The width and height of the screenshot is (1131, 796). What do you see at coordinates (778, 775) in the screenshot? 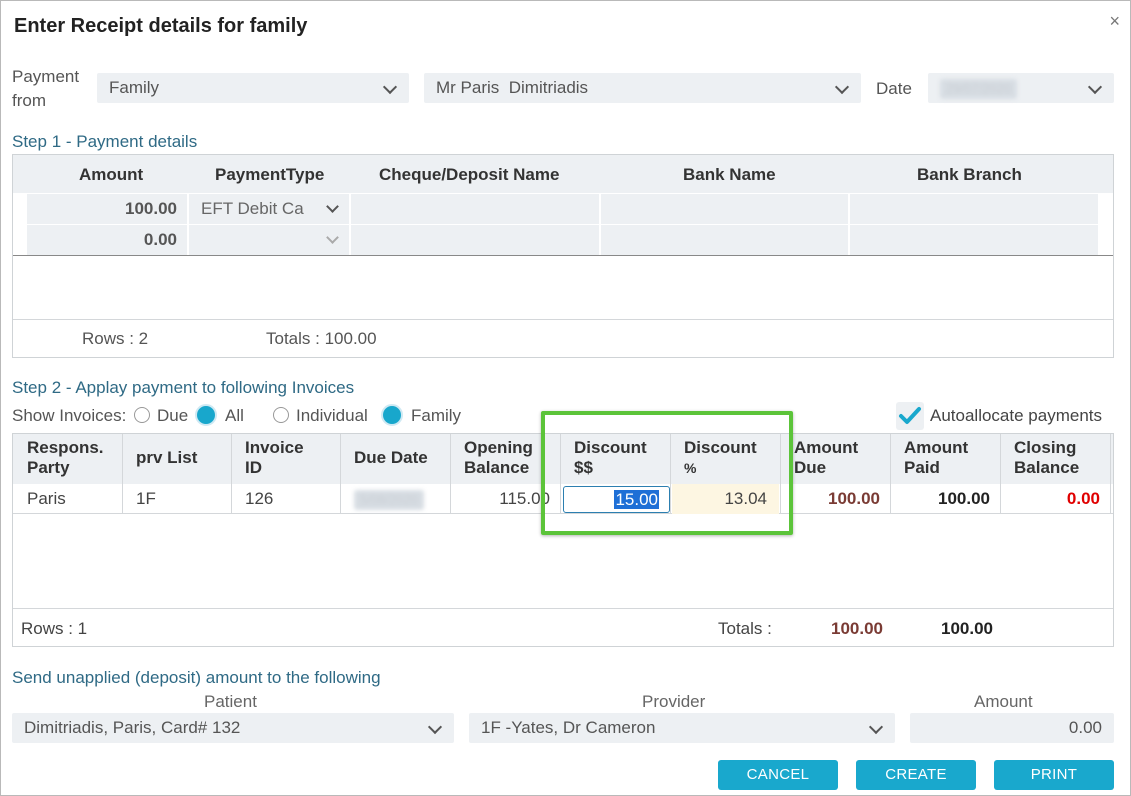
I see `cancel-button: CANCEL` at bounding box center [778, 775].